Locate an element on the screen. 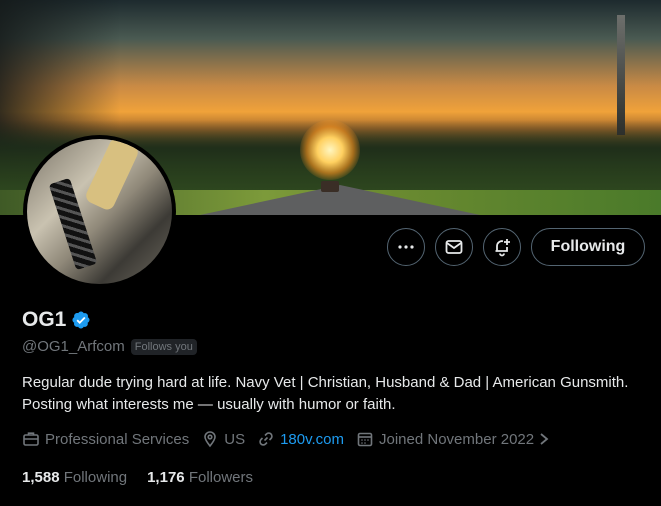 The width and height of the screenshot is (661, 506). location-label: US is located at coordinates (235, 439).